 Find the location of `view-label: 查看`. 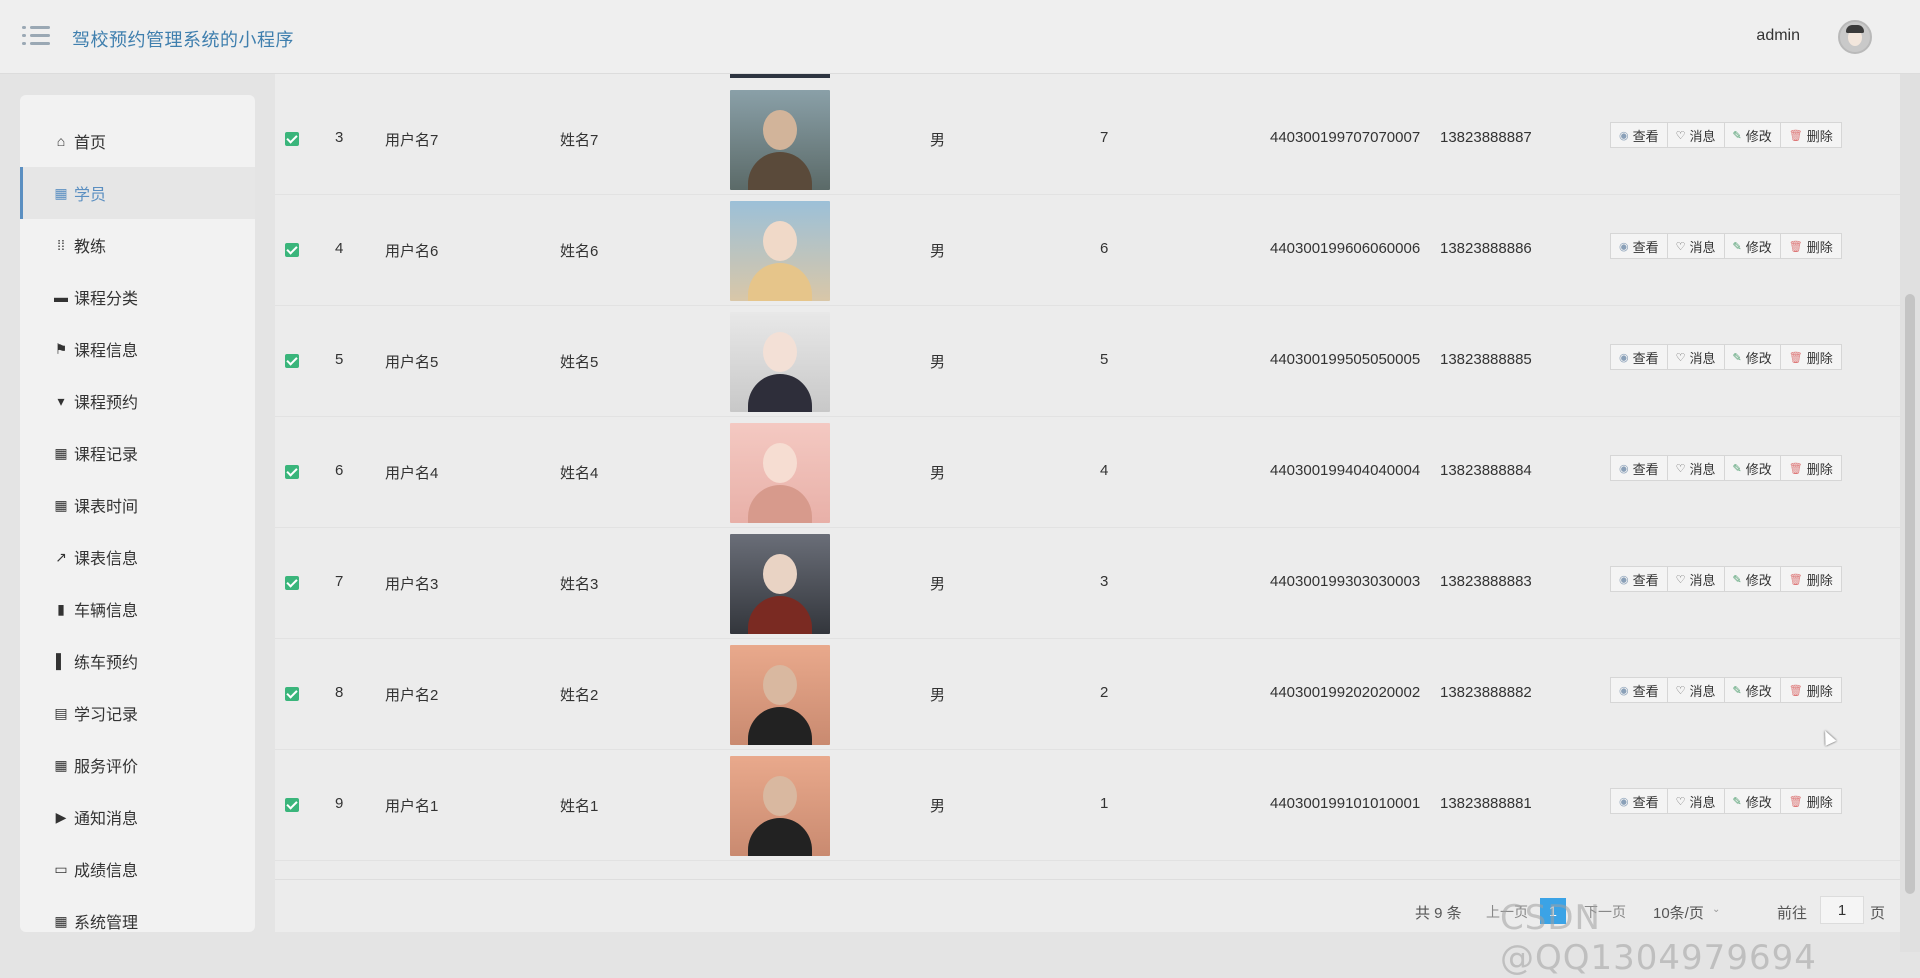

view-label: 查看 is located at coordinates (1645, 358).